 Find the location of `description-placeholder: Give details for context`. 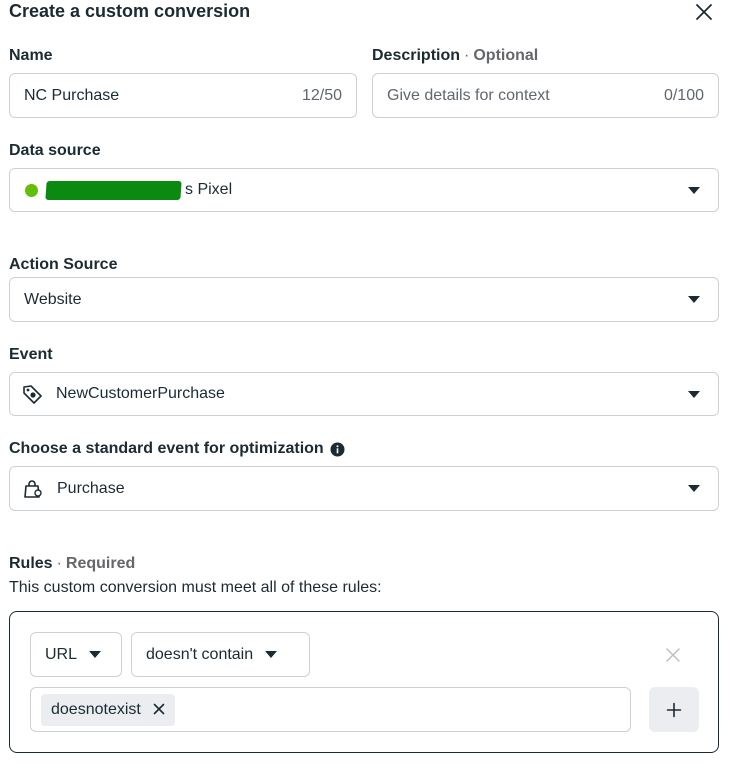

description-placeholder: Give details for context is located at coordinates (468, 95).